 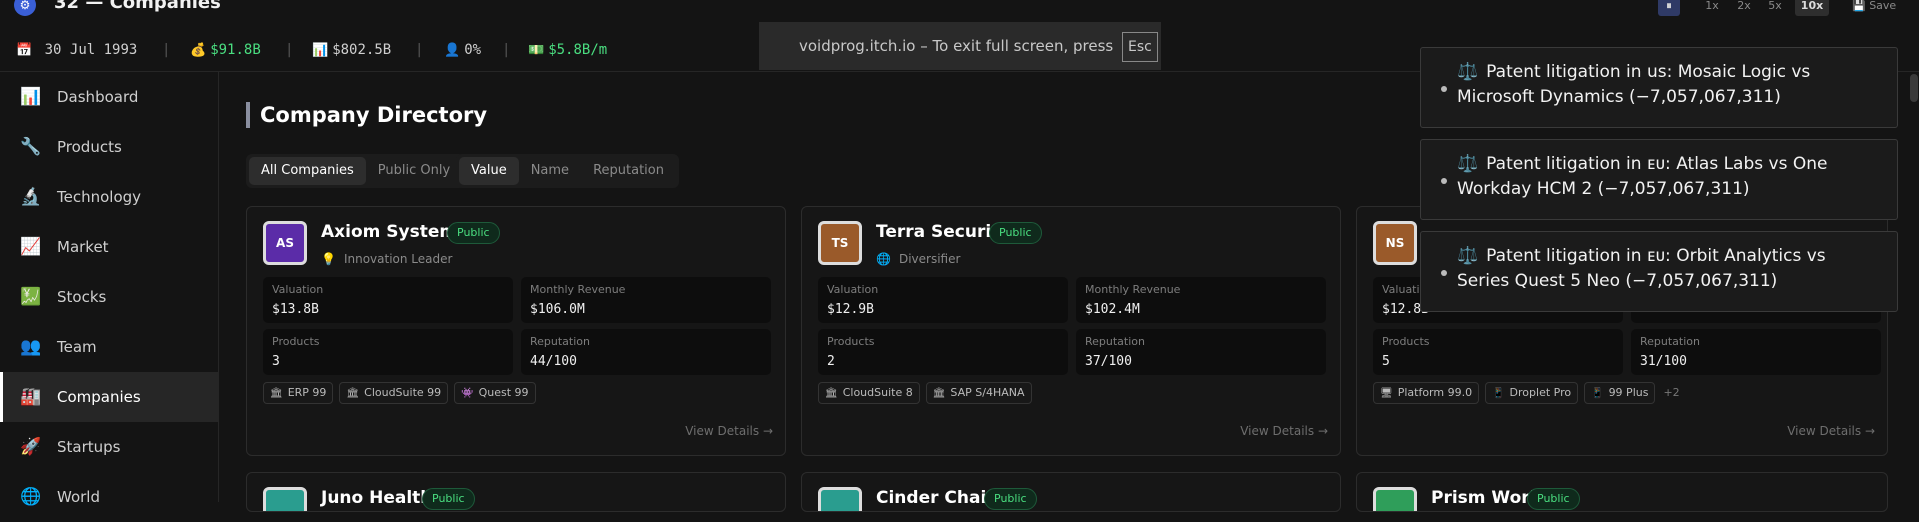 I want to click on product-chip: 👾 Quest 99, so click(x=495, y=393).